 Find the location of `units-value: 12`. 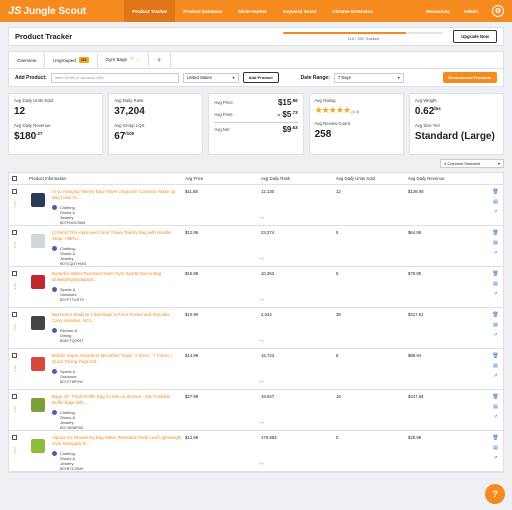

units-value: 12 is located at coordinates (20, 111).